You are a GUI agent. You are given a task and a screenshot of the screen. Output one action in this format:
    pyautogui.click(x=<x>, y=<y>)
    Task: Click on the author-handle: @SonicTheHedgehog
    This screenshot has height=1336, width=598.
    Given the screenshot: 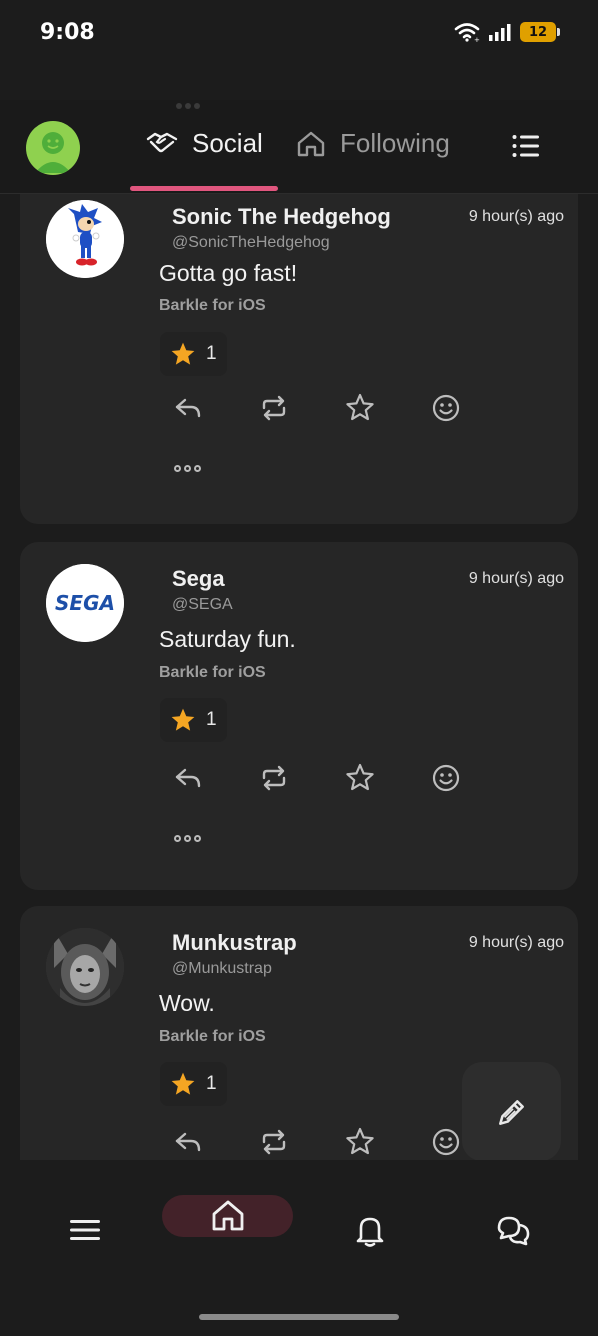 What is the action you would take?
    pyautogui.click(x=251, y=243)
    